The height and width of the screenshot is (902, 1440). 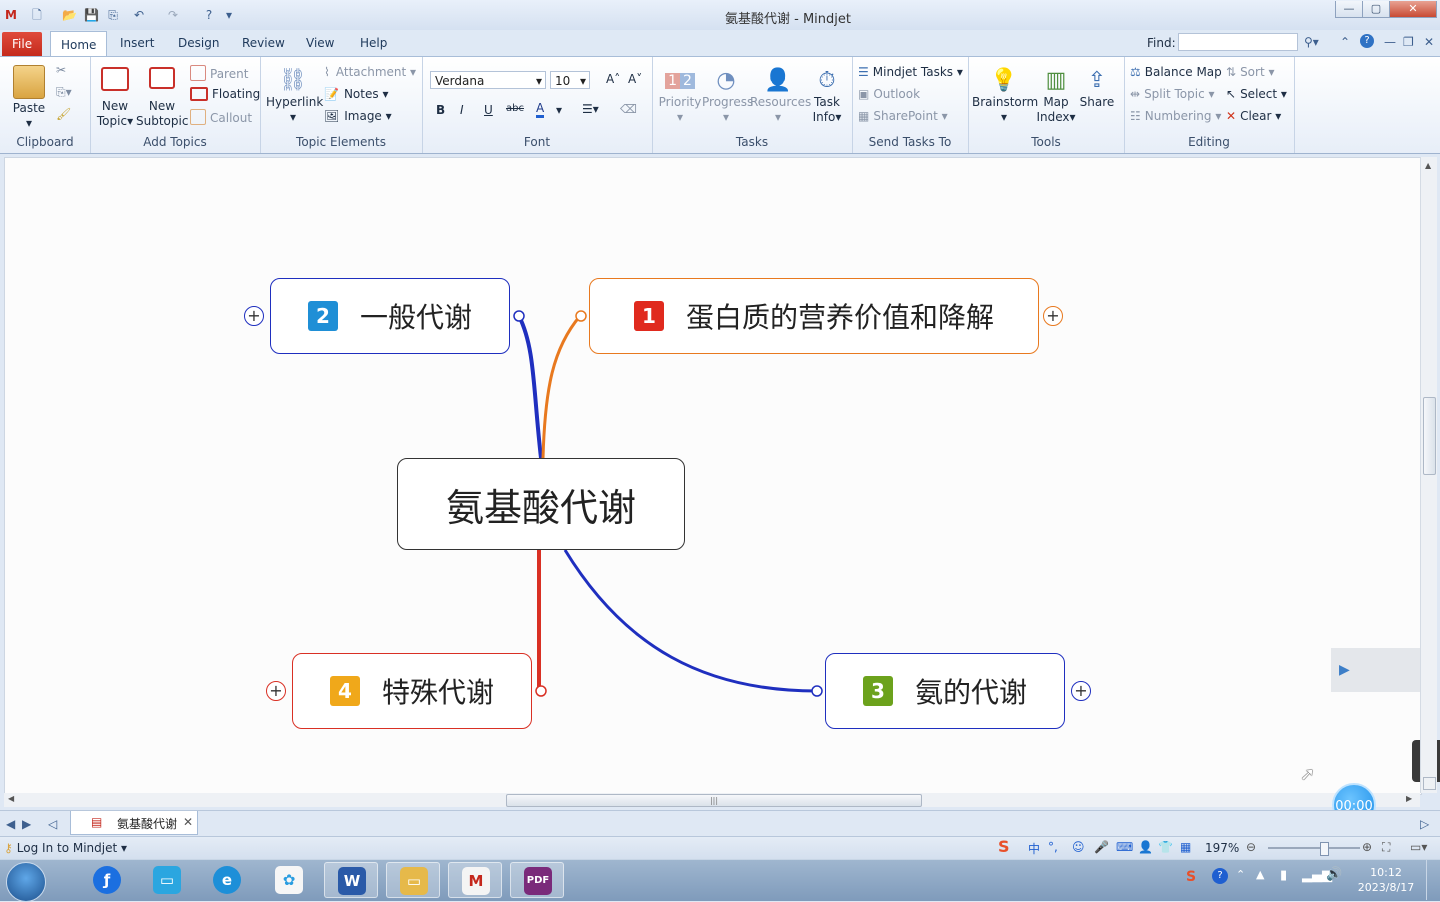 What do you see at coordinates (356, 94) in the screenshot?
I see `notes-button: 📝 Notes ▾` at bounding box center [356, 94].